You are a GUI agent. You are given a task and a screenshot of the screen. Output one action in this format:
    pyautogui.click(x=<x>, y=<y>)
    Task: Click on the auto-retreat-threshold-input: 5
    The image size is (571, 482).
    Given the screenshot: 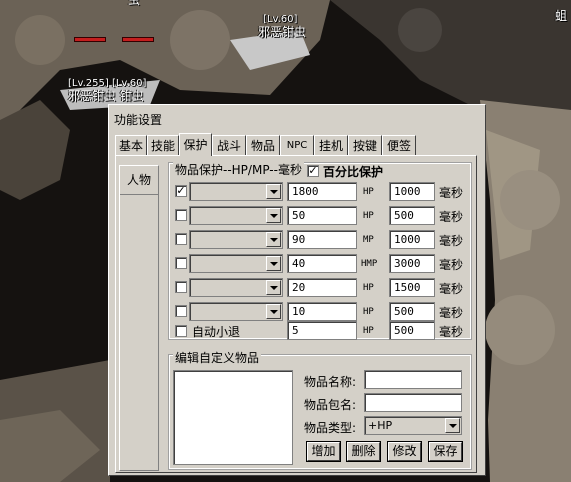 What is the action you would take?
    pyautogui.click(x=322, y=330)
    